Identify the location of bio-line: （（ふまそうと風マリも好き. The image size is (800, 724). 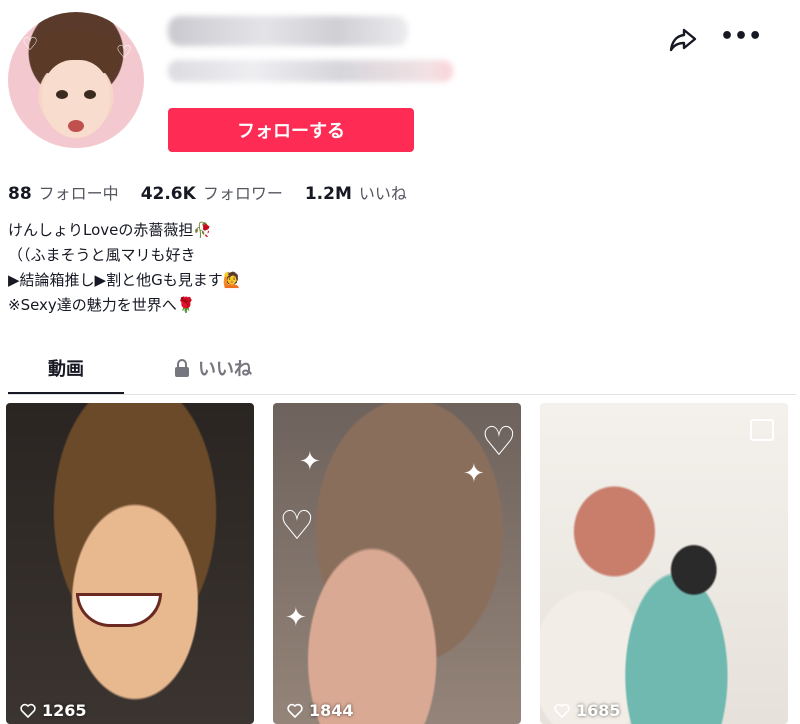
(102, 255).